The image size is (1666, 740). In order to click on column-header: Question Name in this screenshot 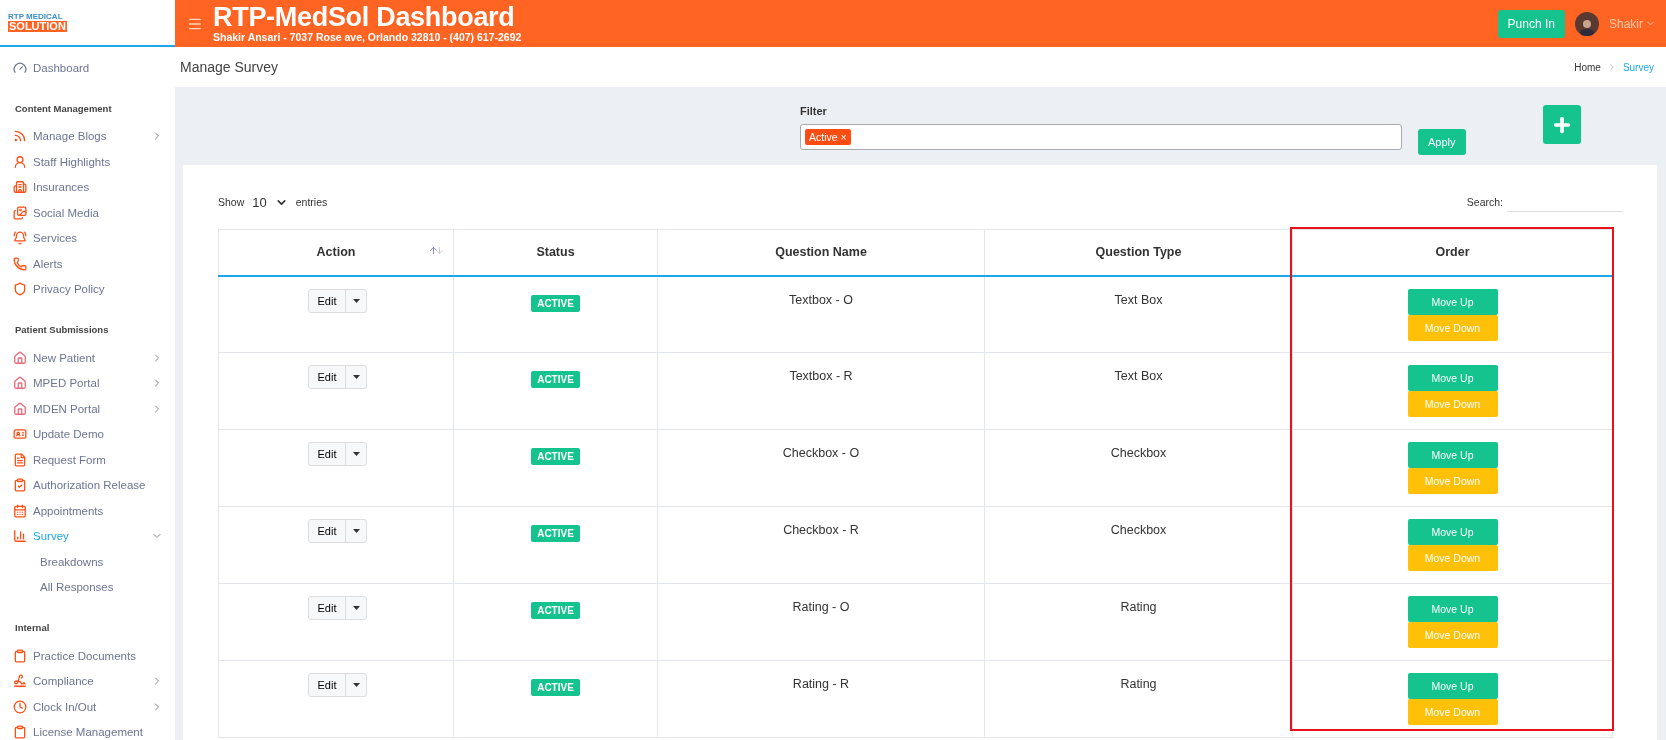, I will do `click(821, 252)`.